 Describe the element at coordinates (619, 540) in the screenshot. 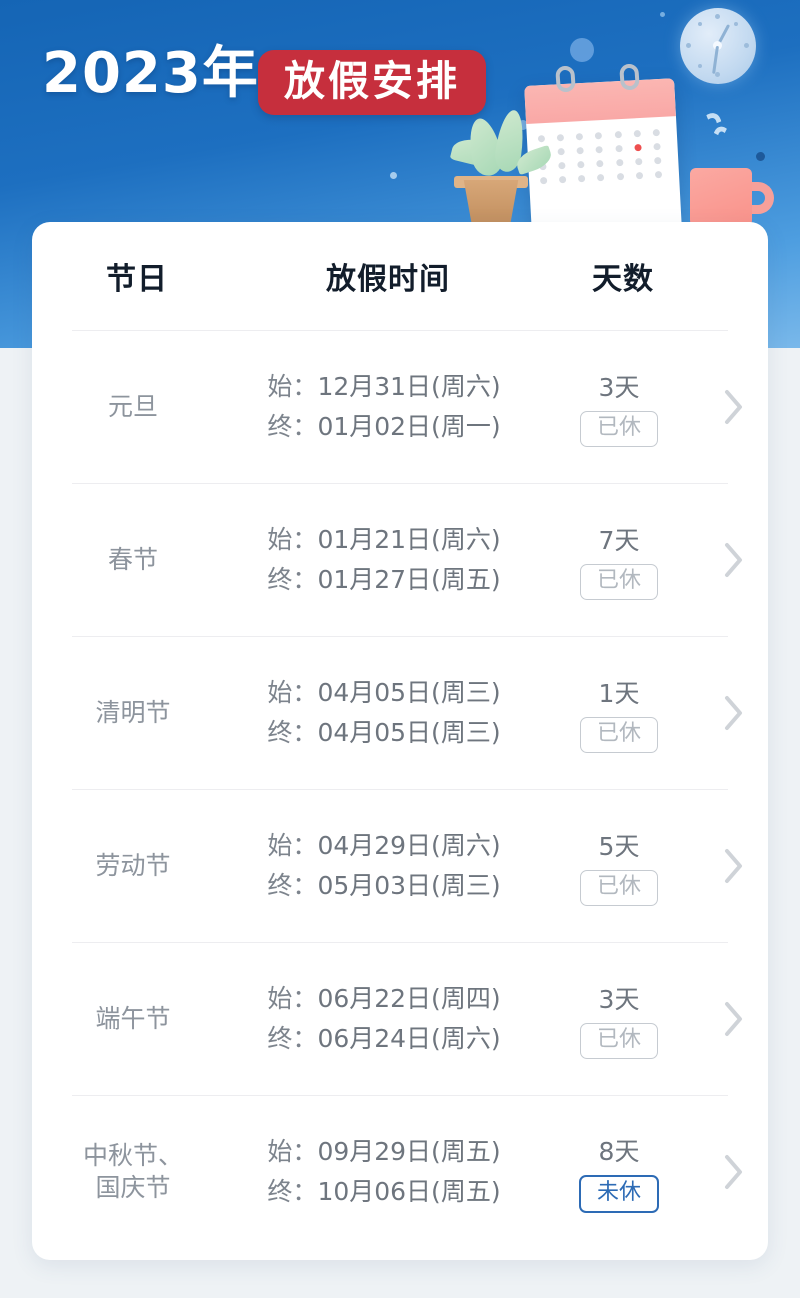

I see `holiday-days-count: 7天` at that location.